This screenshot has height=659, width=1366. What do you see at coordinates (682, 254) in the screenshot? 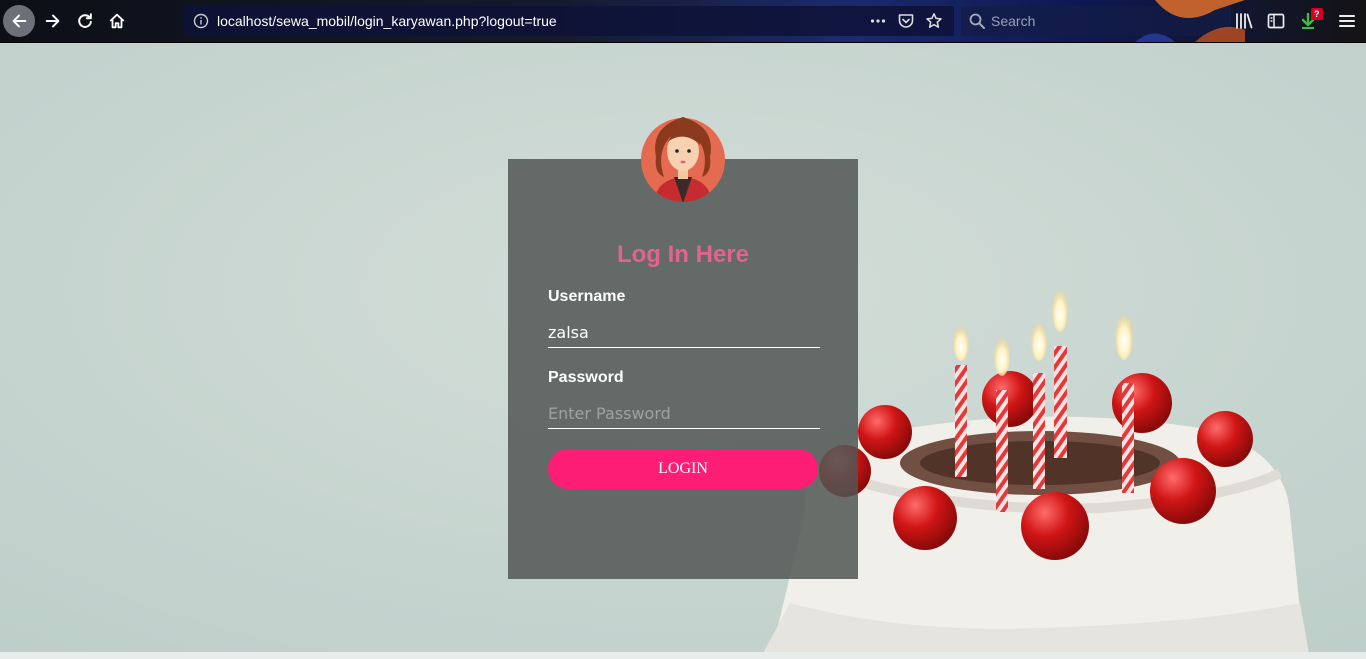
I see `login-title: Log In Here` at bounding box center [682, 254].